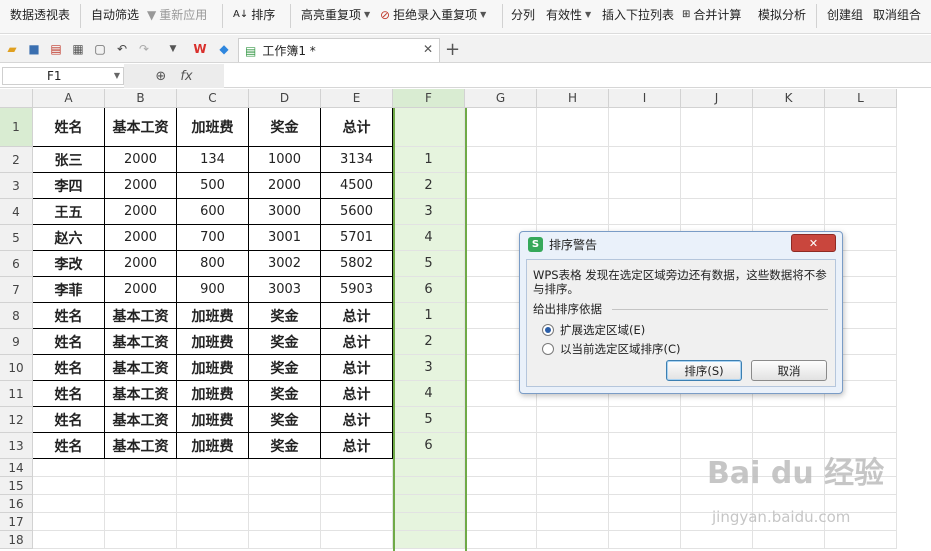  Describe the element at coordinates (69, 186) in the screenshot. I see `data-cell: 李四` at that location.